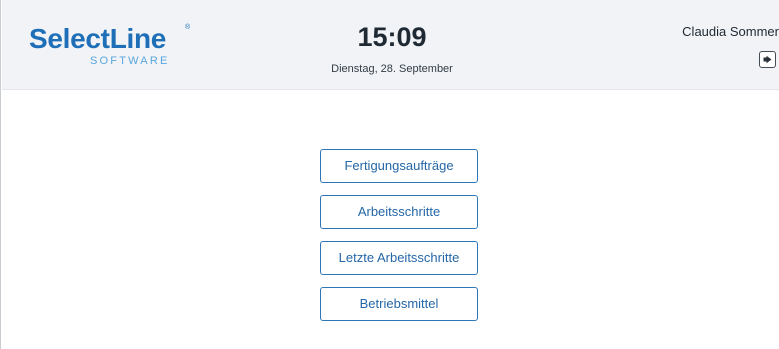 This screenshot has width=779, height=349. I want to click on logout-icon, so click(767, 59).